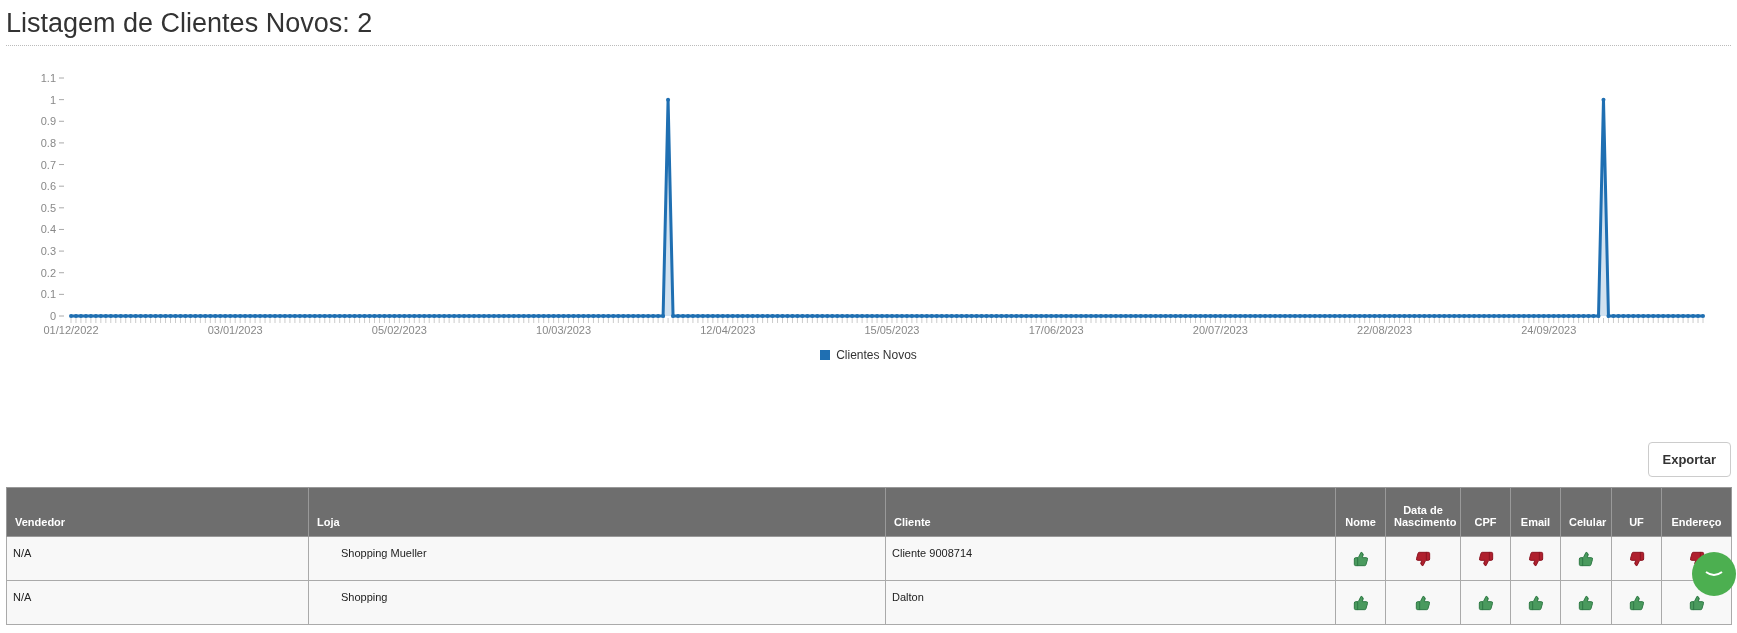 The width and height of the screenshot is (1737, 633). I want to click on table-cell: Shopping, so click(597, 602).